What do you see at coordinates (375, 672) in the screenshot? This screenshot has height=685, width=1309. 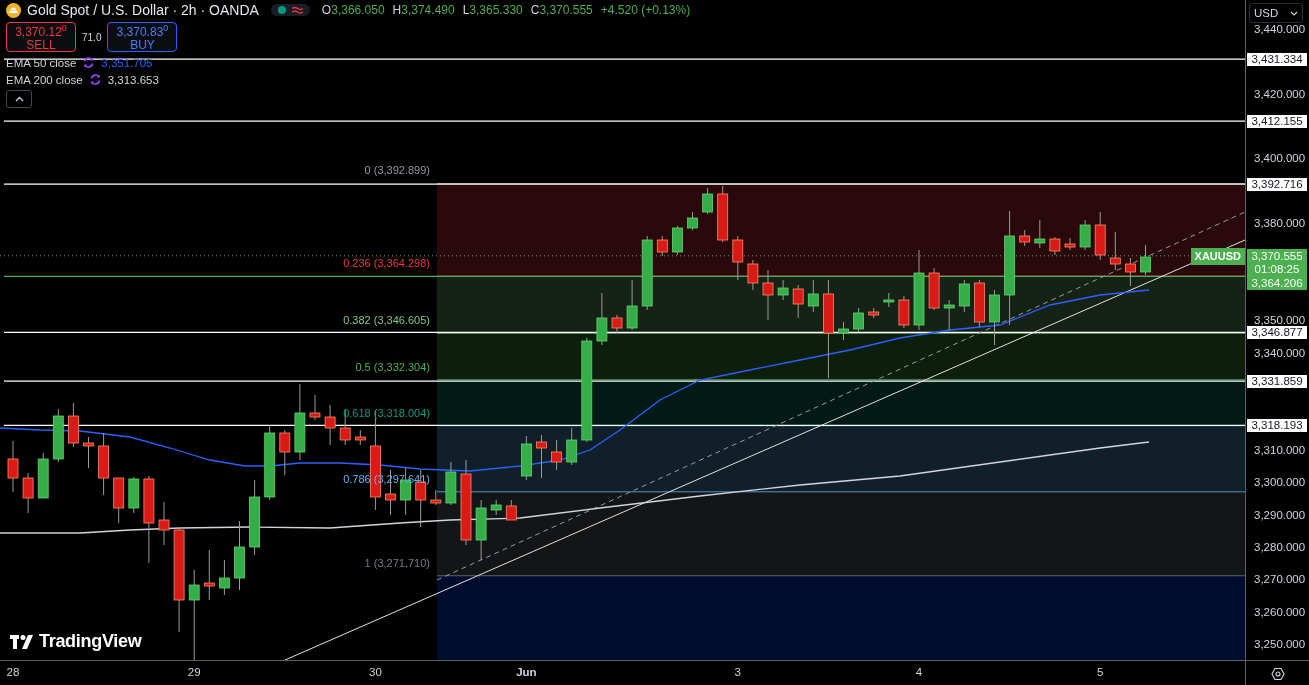 I see `time-label: 30` at bounding box center [375, 672].